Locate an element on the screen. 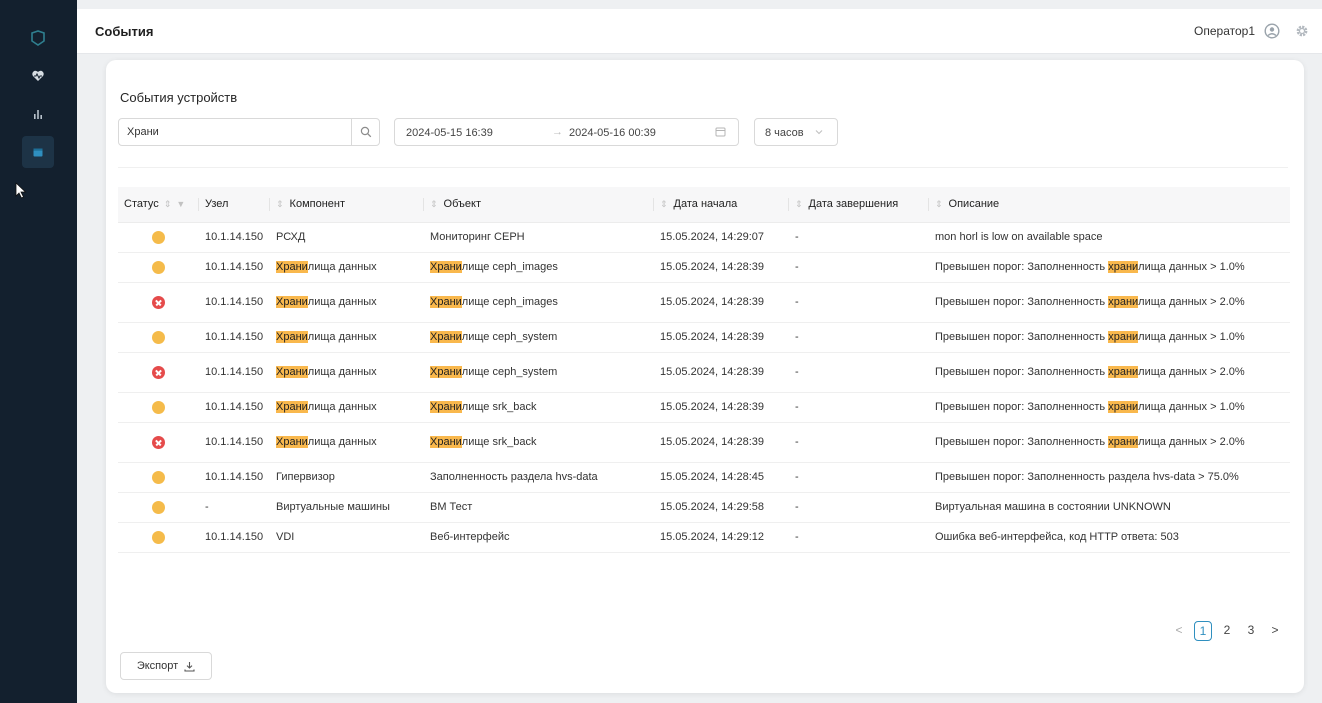 Image resolution: width=1322 pixels, height=703 pixels. gear-icon is located at coordinates (1302, 32).